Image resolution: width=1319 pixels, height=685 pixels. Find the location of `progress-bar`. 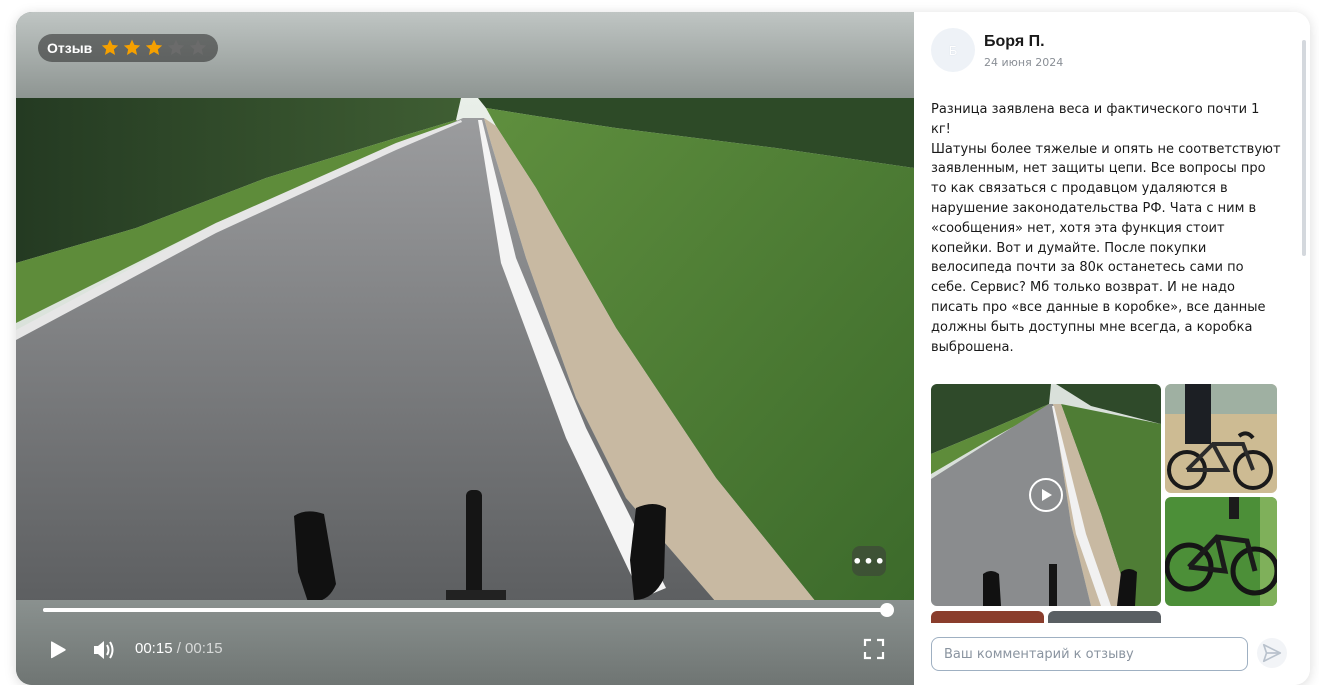

progress-bar is located at coordinates (468, 610).